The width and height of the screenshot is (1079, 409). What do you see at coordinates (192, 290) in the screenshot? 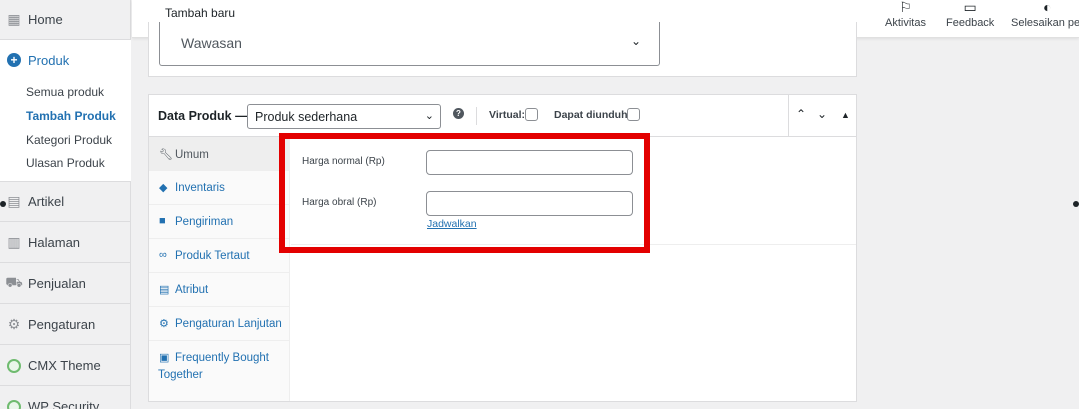
I see `tab-label: Atribut` at bounding box center [192, 290].